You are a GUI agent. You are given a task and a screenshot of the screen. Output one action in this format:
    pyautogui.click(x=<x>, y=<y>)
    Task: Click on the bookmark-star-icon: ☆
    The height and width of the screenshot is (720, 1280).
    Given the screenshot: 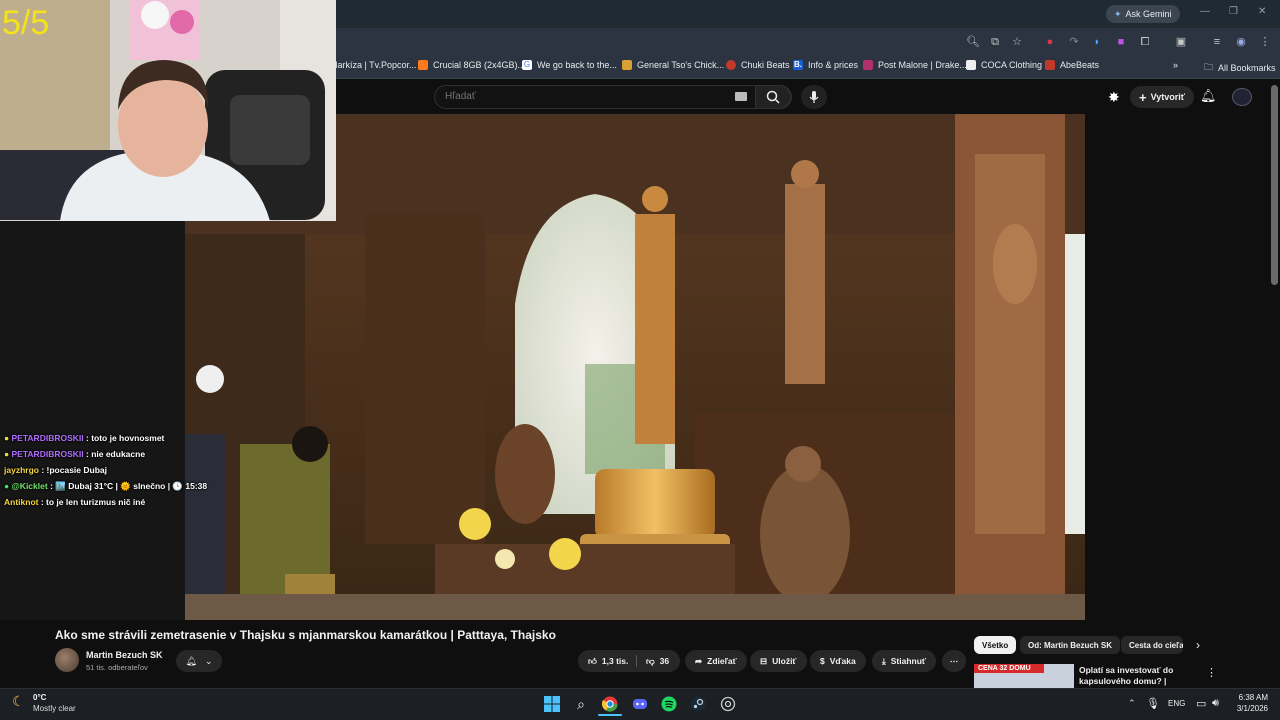 What is the action you would take?
    pyautogui.click(x=1017, y=42)
    